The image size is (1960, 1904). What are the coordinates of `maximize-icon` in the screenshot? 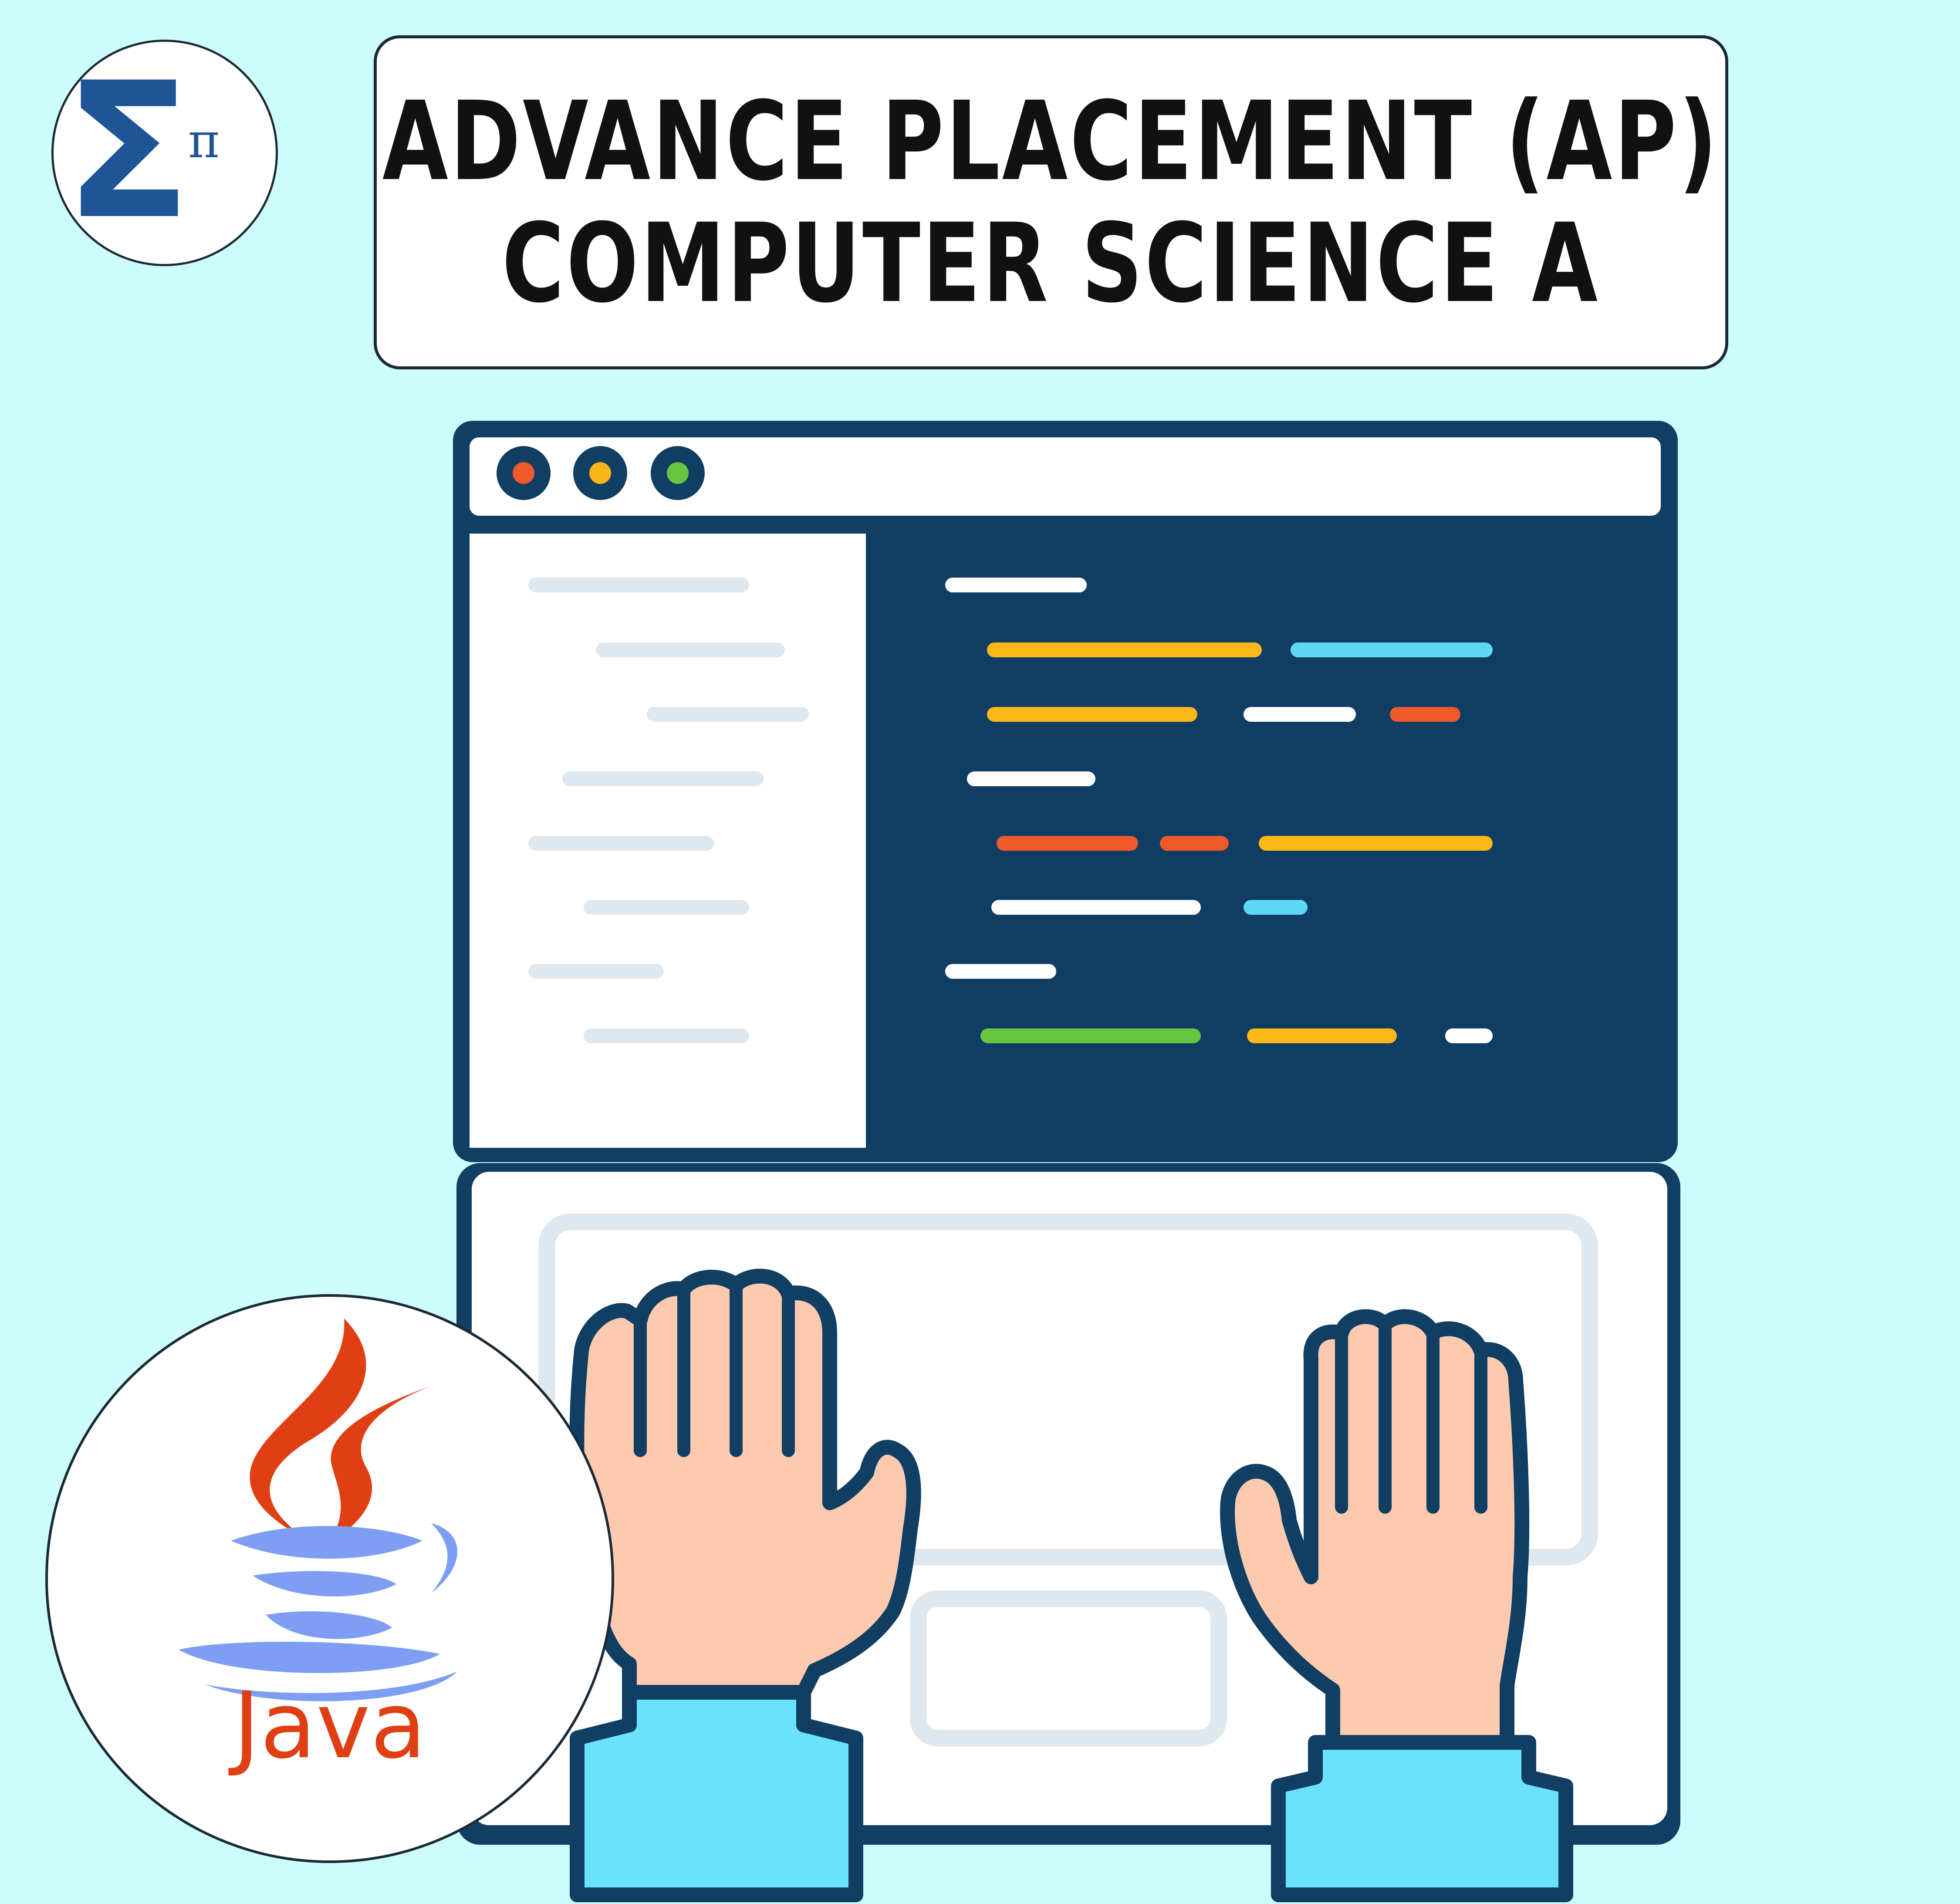 It's located at (678, 473).